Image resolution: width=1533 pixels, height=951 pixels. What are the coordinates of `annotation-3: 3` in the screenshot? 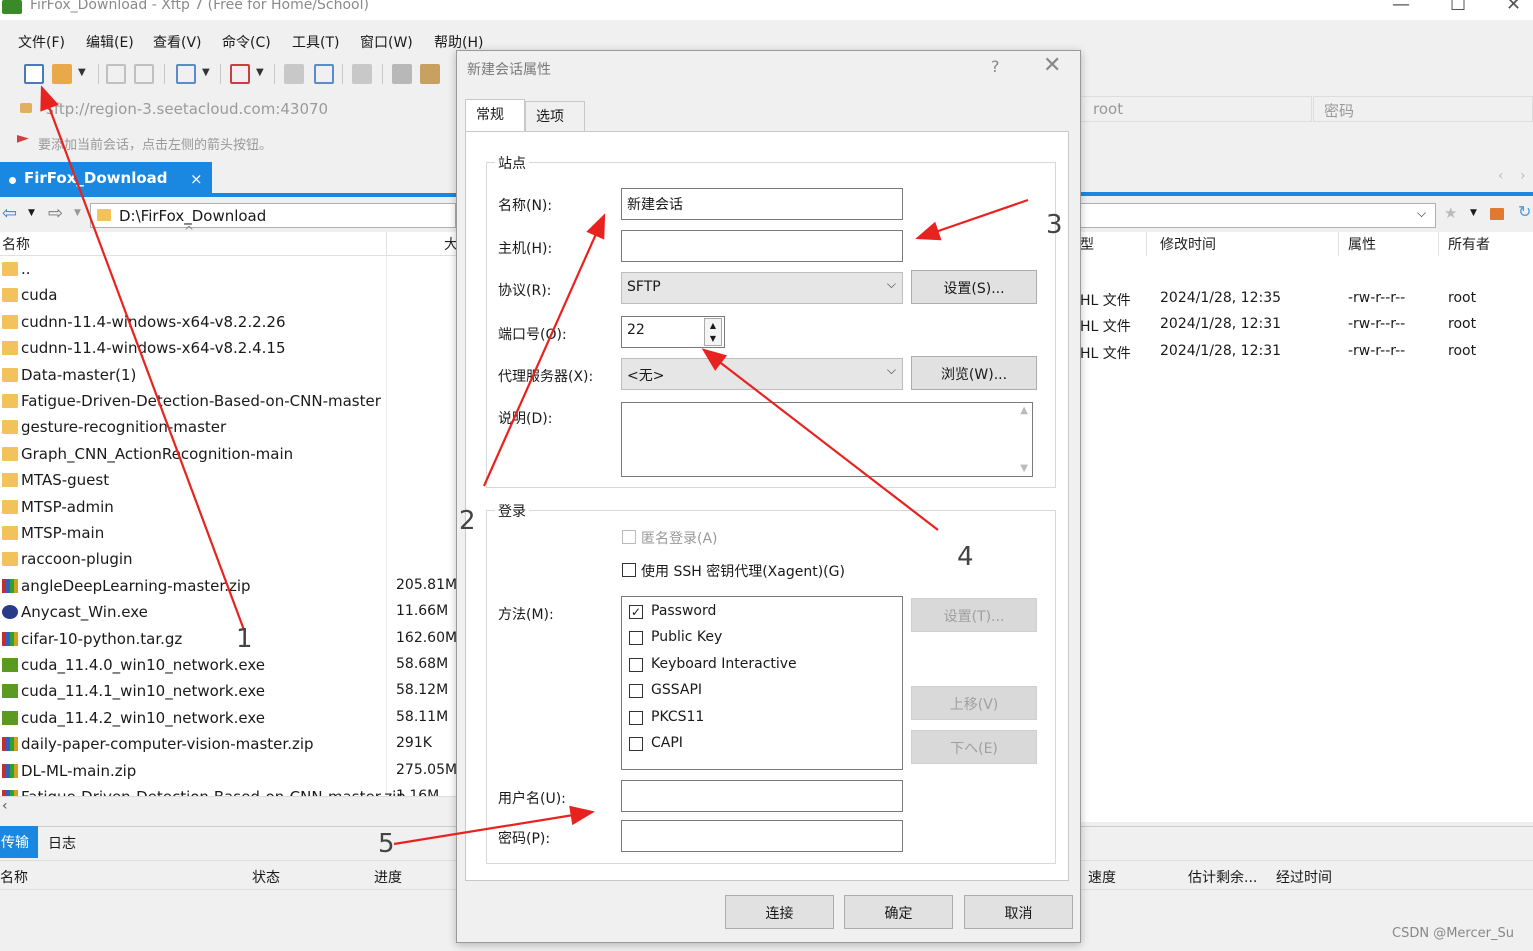 It's located at (1054, 225).